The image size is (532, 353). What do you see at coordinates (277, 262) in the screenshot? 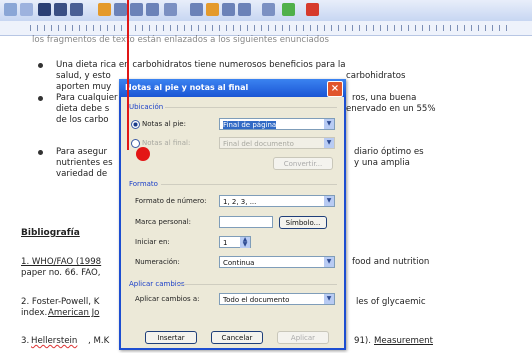
I see `numbering-select: Continua ▼` at bounding box center [277, 262].